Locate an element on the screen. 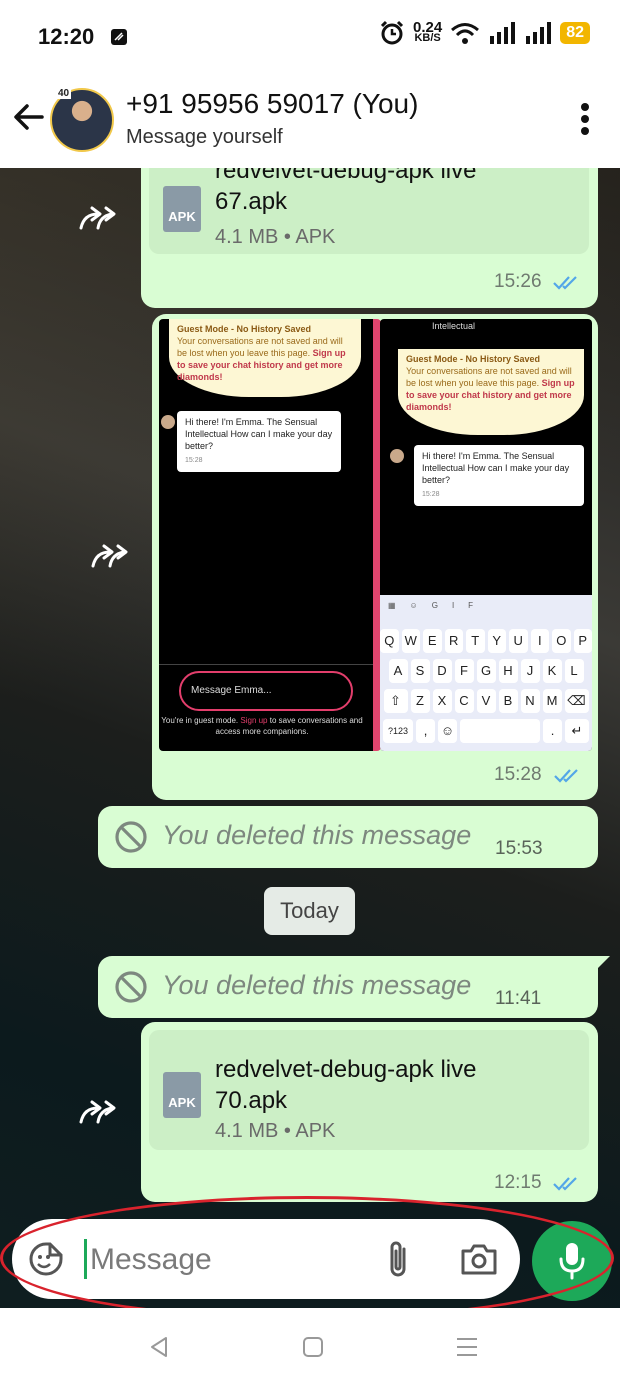 This screenshot has height=1386, width=620. keyboard-key: B is located at coordinates (508, 701).